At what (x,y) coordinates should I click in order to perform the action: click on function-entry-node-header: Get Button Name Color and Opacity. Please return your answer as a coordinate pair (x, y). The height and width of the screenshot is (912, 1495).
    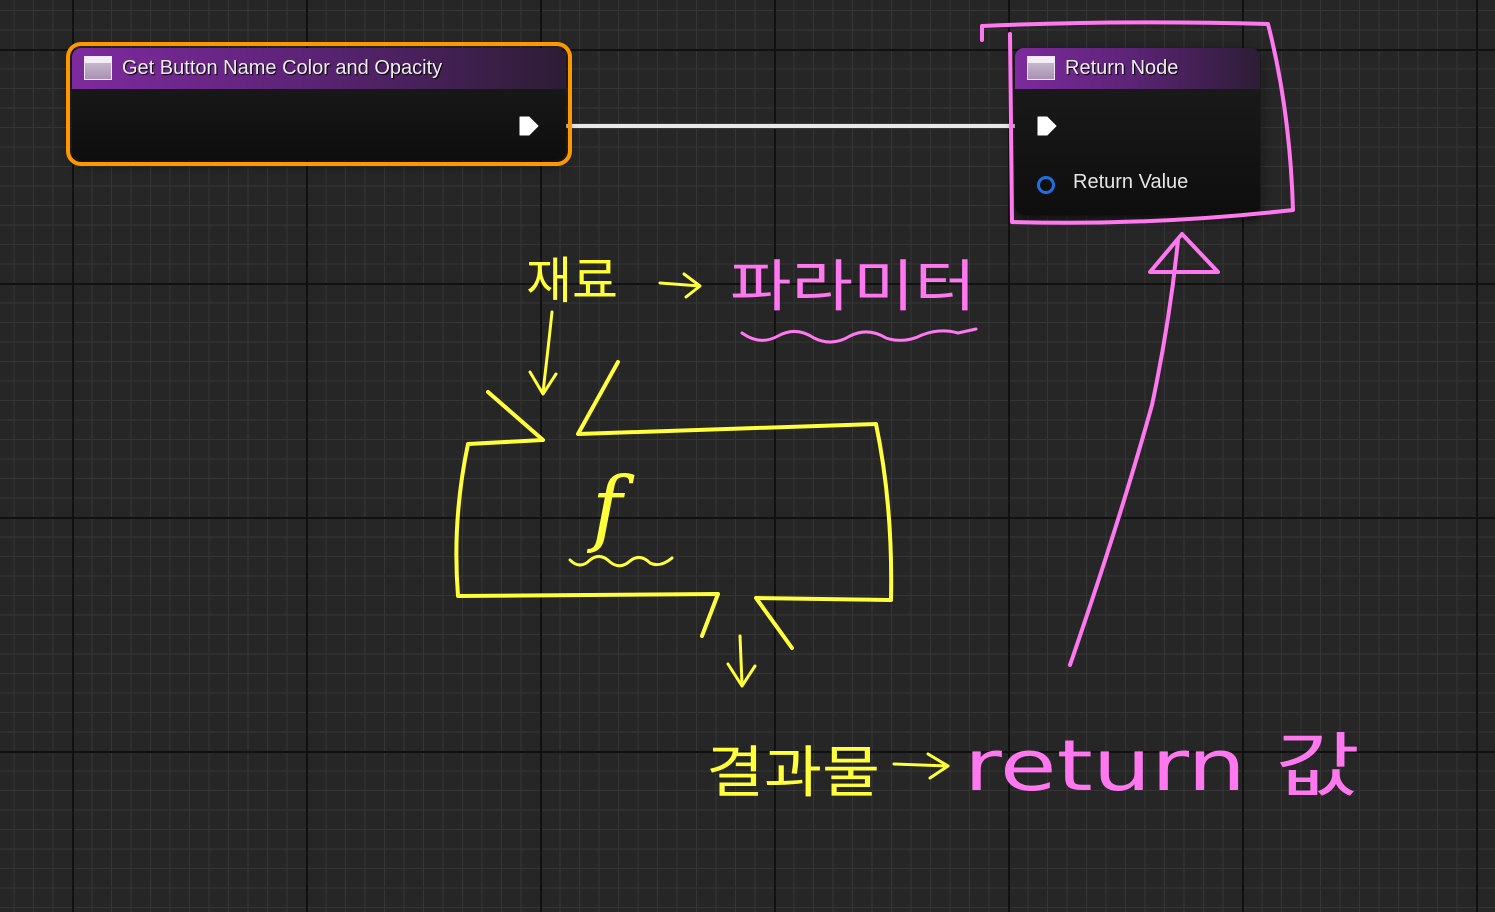
    Looking at the image, I should click on (319, 68).